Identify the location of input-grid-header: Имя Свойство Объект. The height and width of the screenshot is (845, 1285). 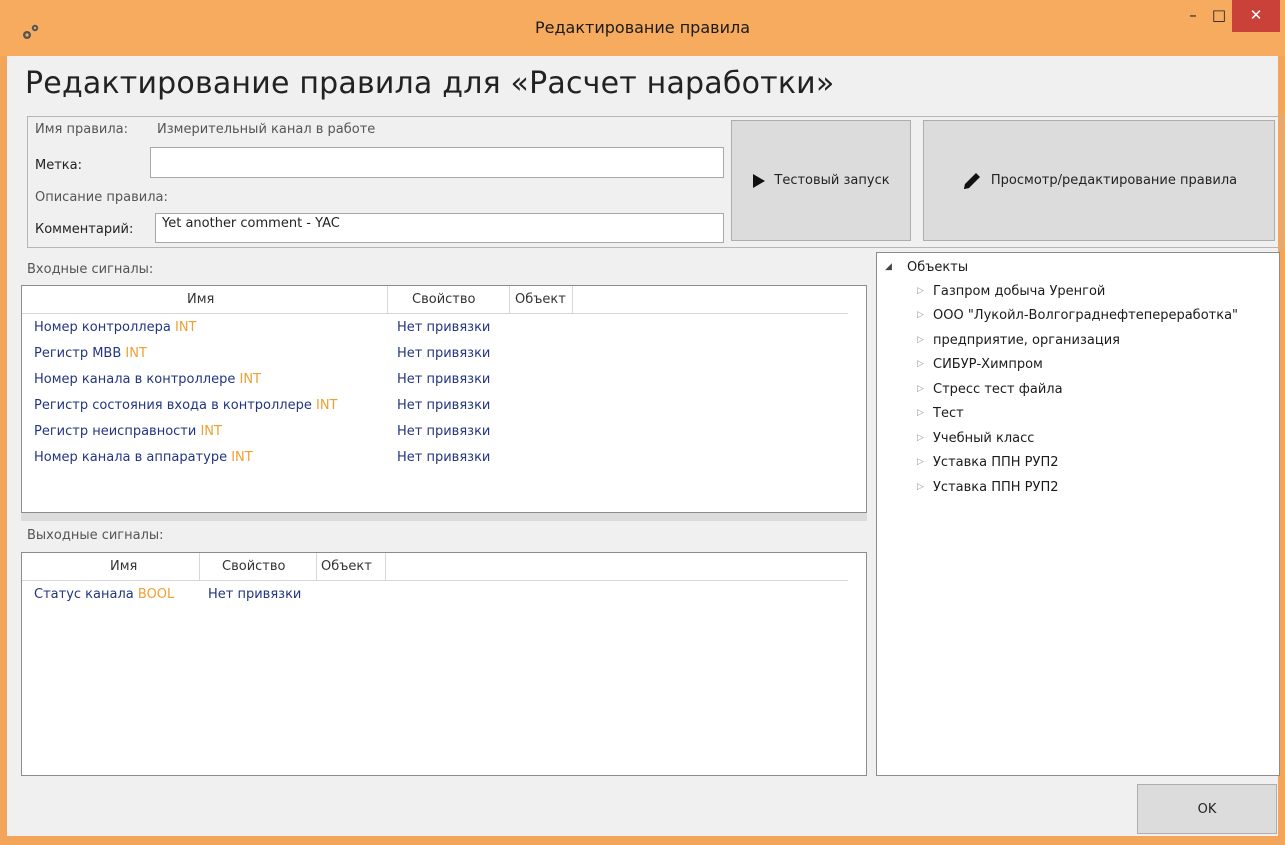
(435, 300).